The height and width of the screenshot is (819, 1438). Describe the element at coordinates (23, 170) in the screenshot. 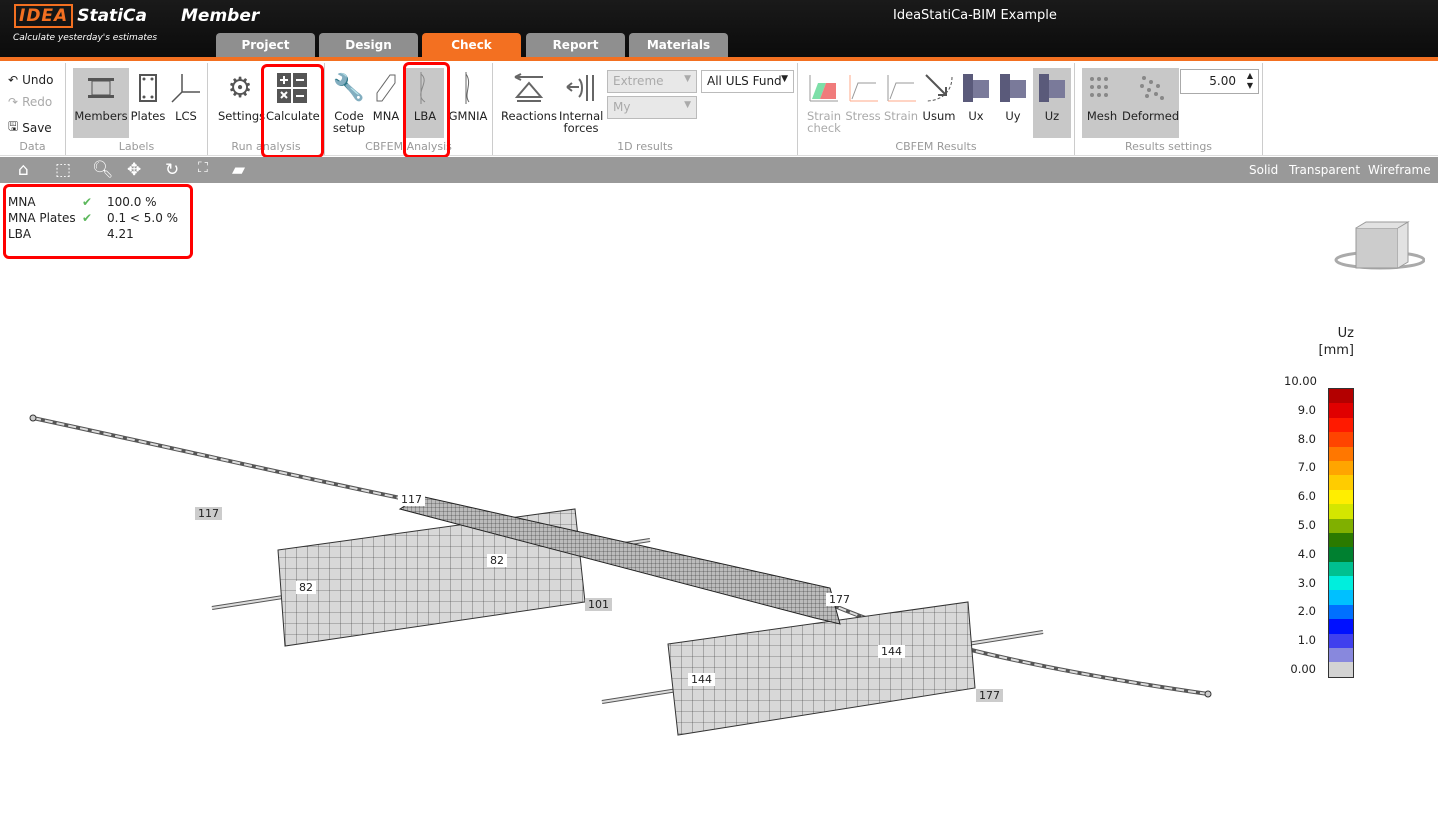

I see `home-icon: ⌂` at that location.